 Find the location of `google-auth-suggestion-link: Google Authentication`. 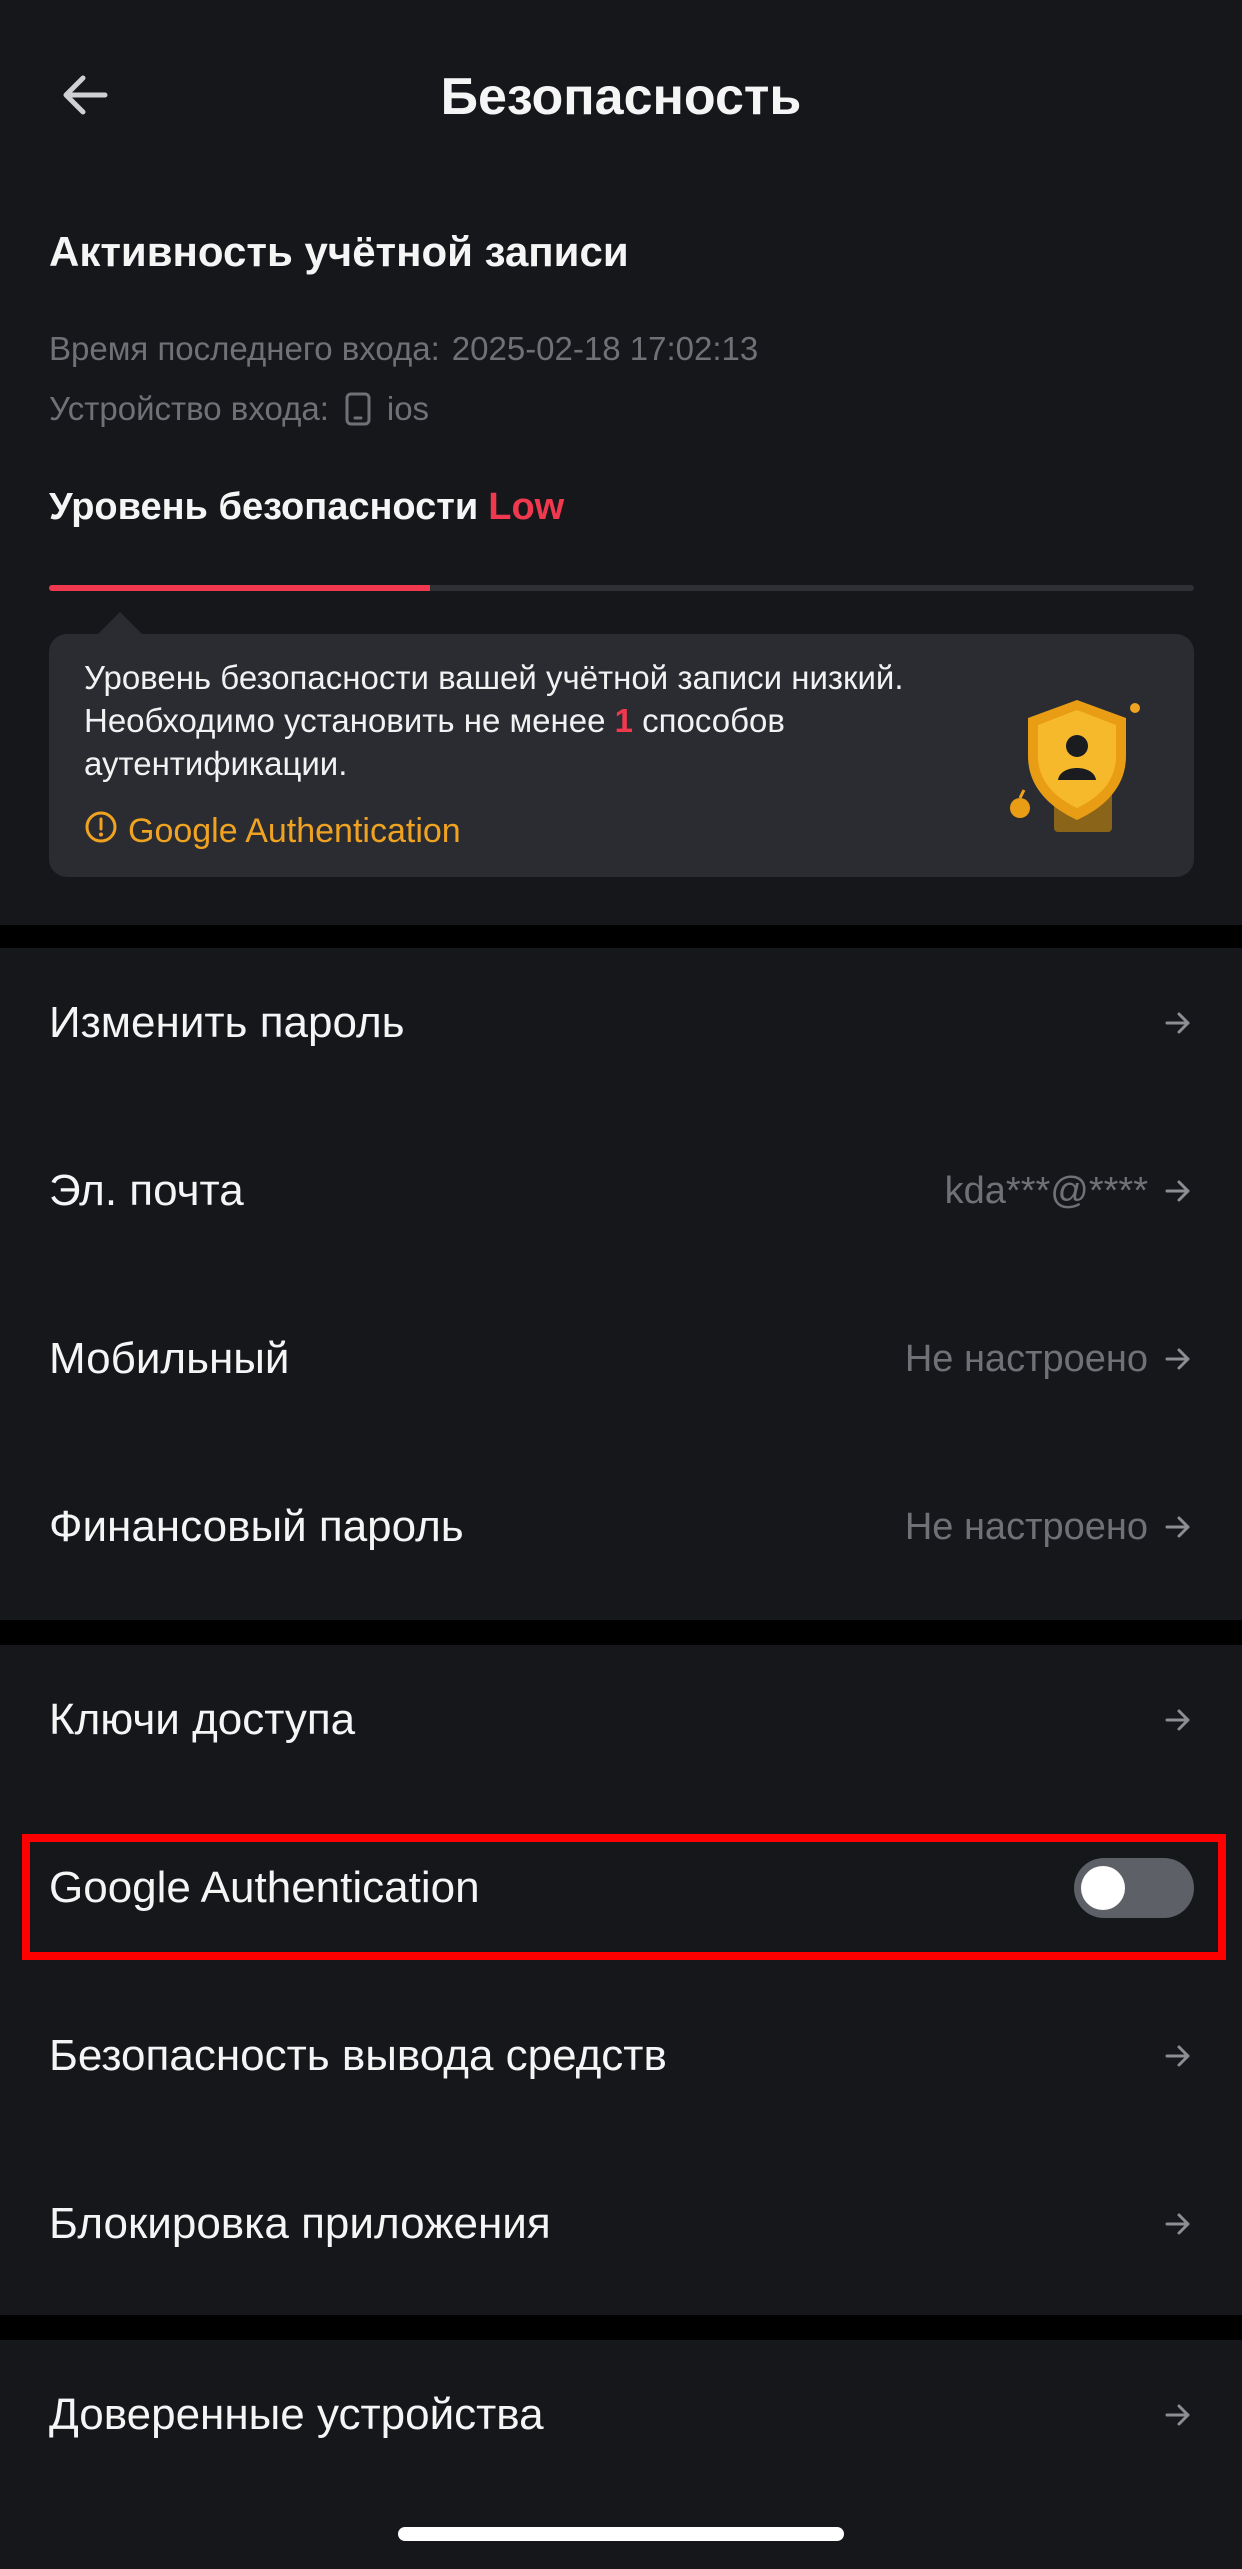

google-auth-suggestion-link: Google Authentication is located at coordinates (272, 831).